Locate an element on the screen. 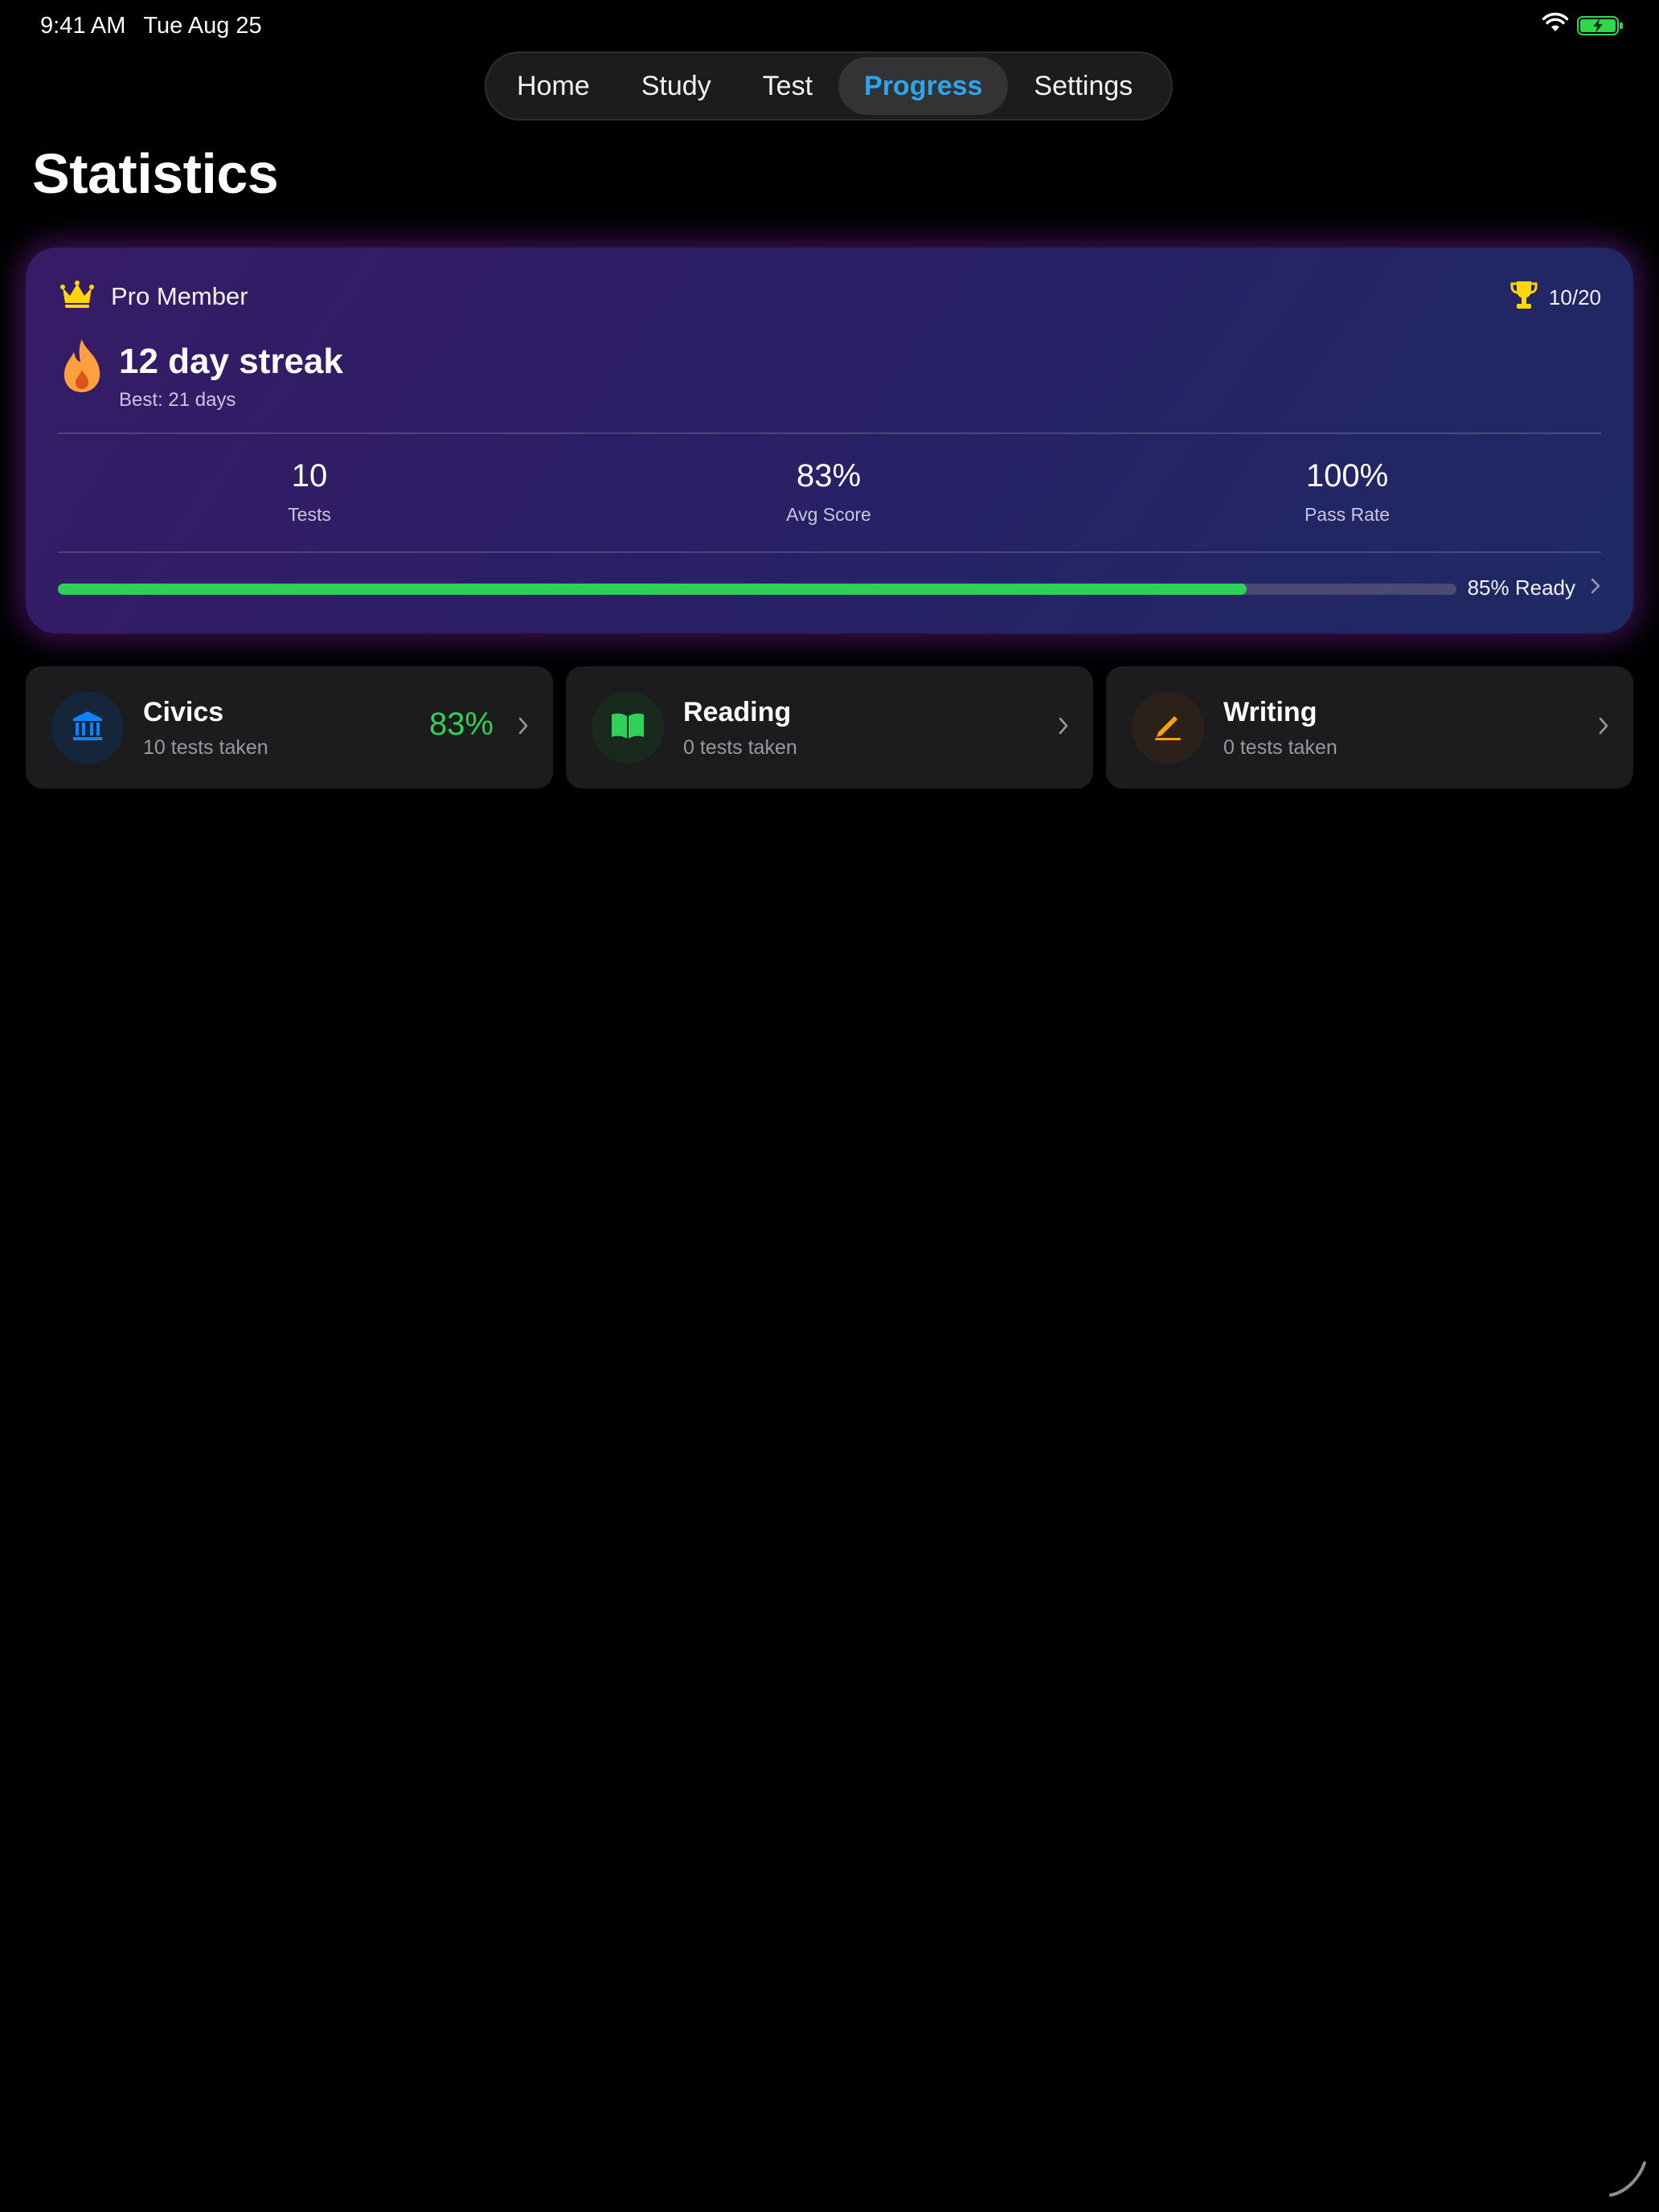  metric-avg-score: 83% Avg Score is located at coordinates (828, 492).